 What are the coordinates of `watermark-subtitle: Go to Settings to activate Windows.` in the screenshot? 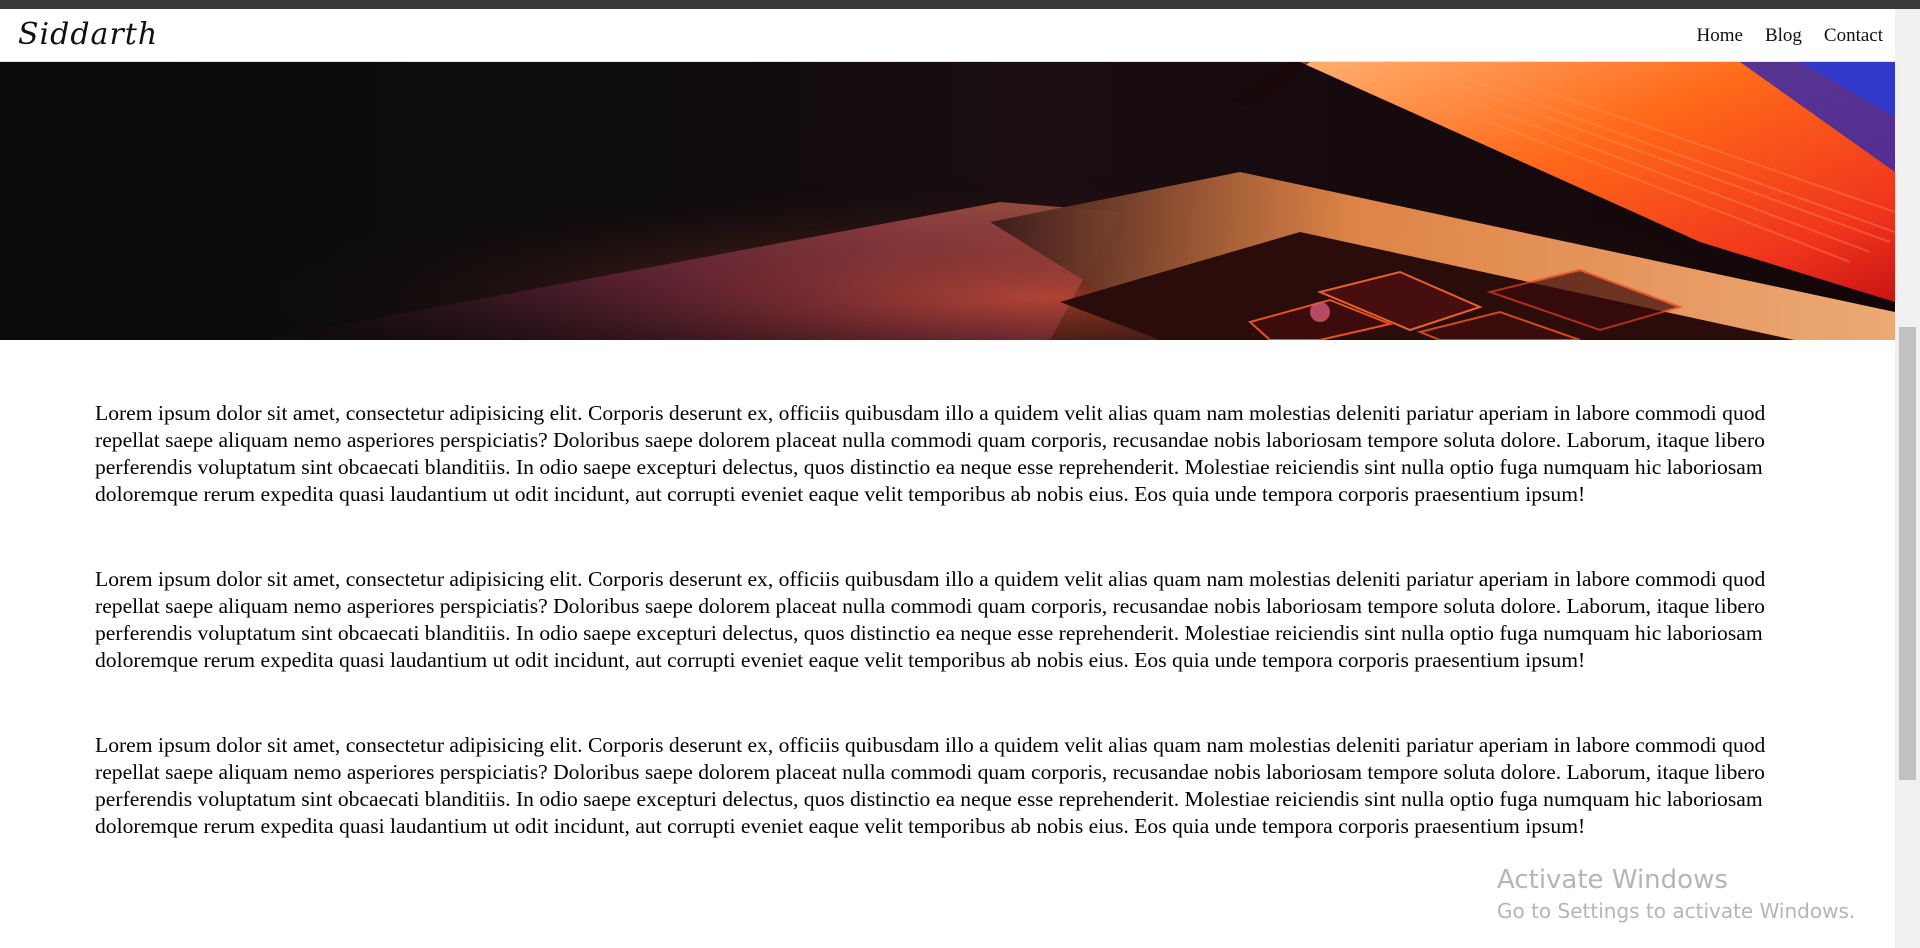 It's located at (1676, 910).